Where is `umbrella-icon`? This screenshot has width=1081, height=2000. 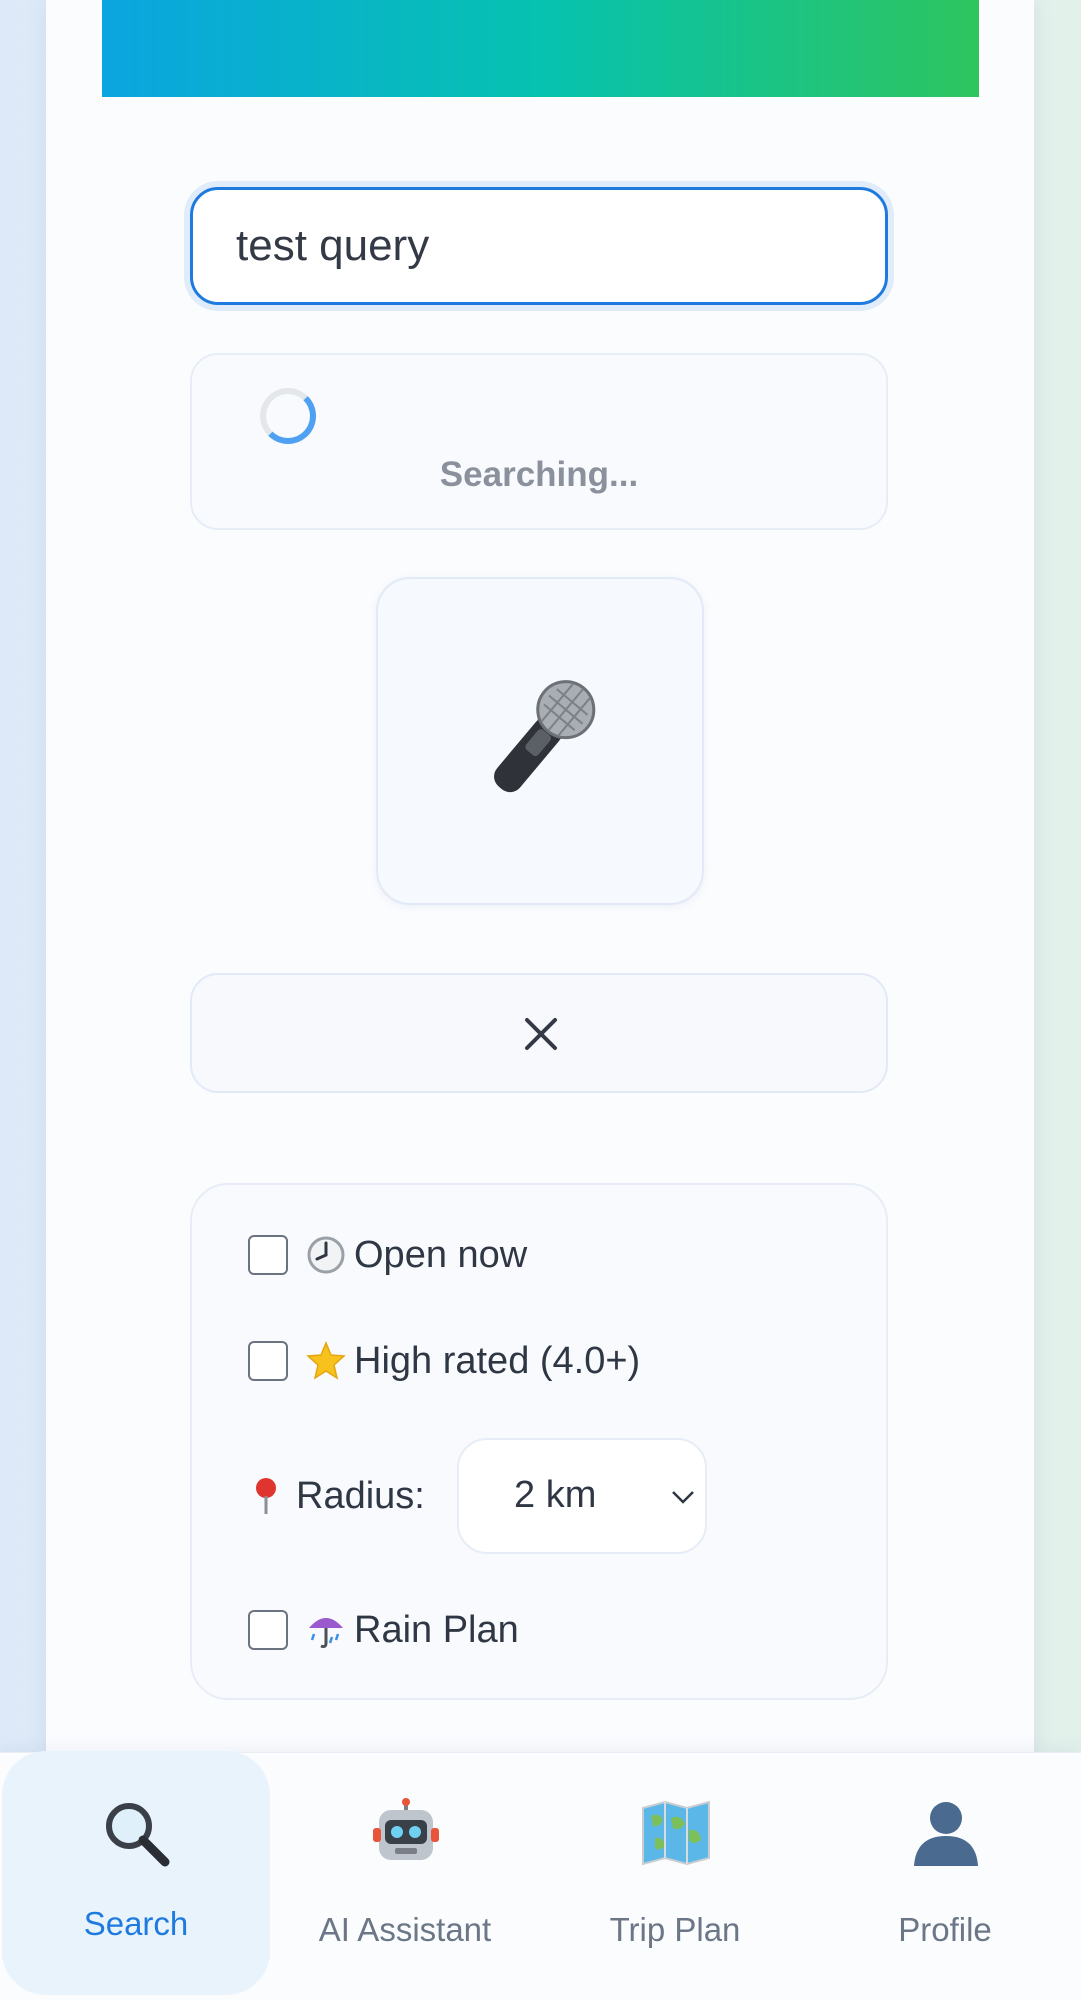
umbrella-icon is located at coordinates (326, 1630).